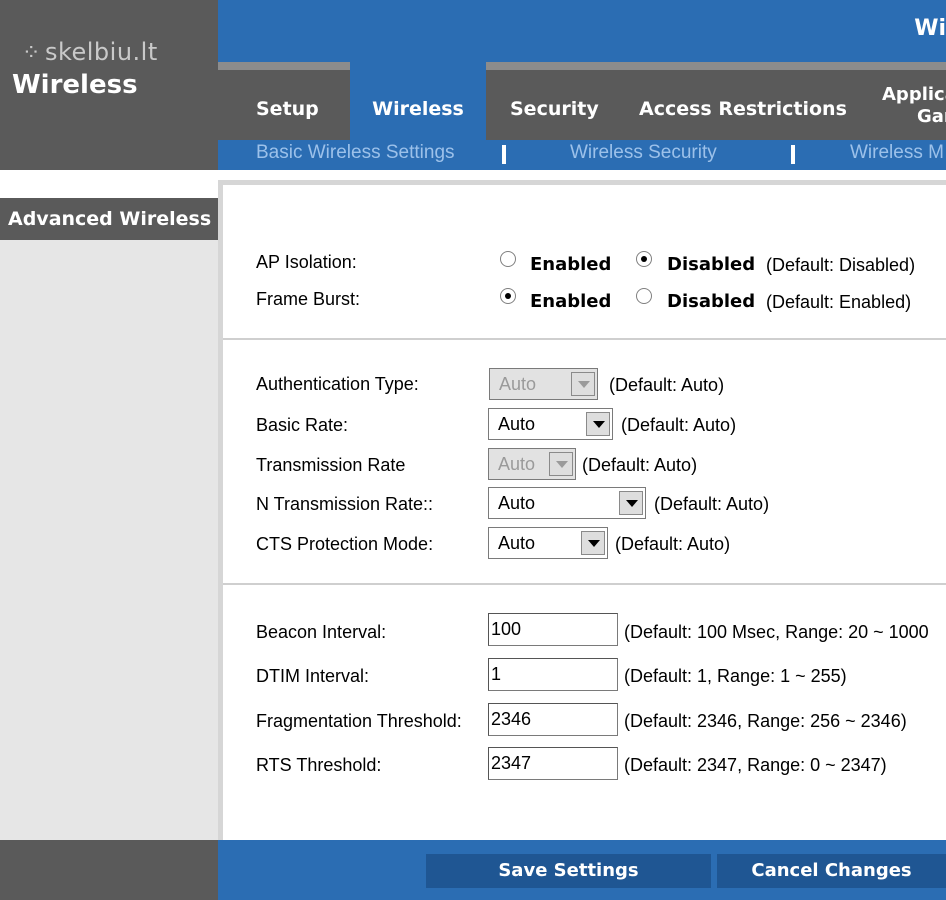  Describe the element at coordinates (508, 296) in the screenshot. I see `frame-burst-enabled-radio` at that location.